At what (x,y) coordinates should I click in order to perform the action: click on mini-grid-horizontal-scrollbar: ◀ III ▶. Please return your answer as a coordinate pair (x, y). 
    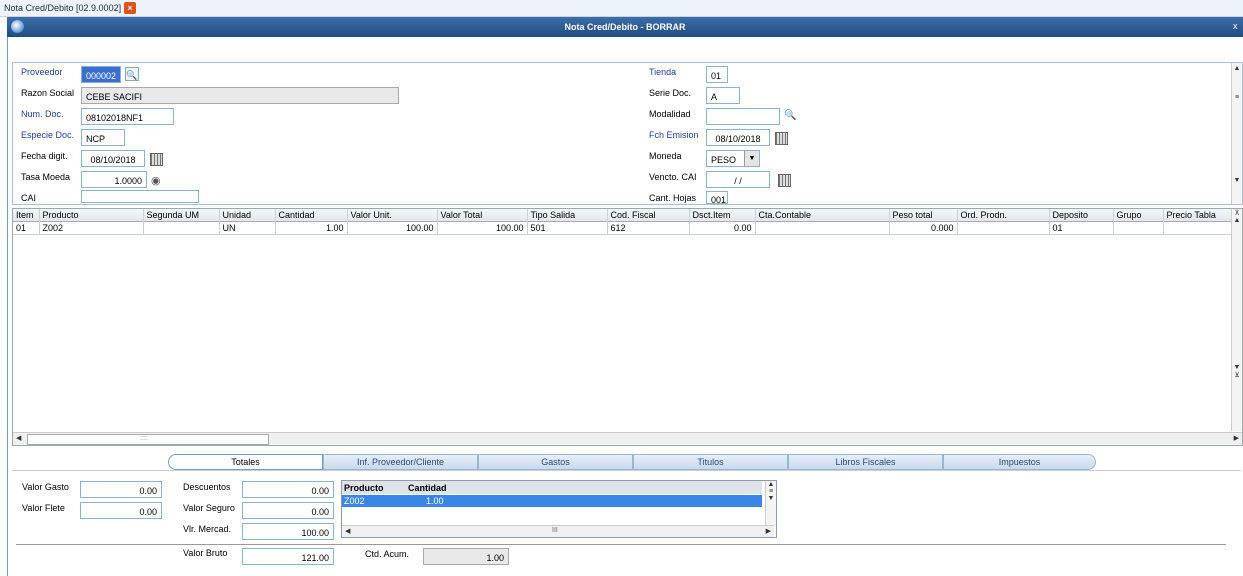
    Looking at the image, I should click on (558, 531).